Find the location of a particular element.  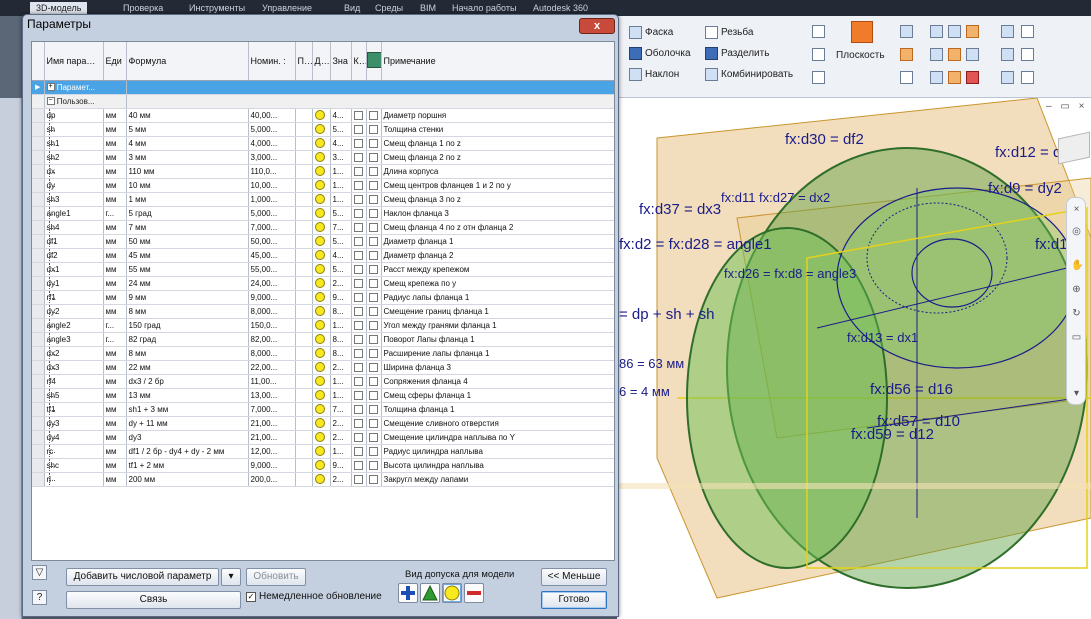

parameter-comment: Наклон фланца 3 is located at coordinates (497, 213).